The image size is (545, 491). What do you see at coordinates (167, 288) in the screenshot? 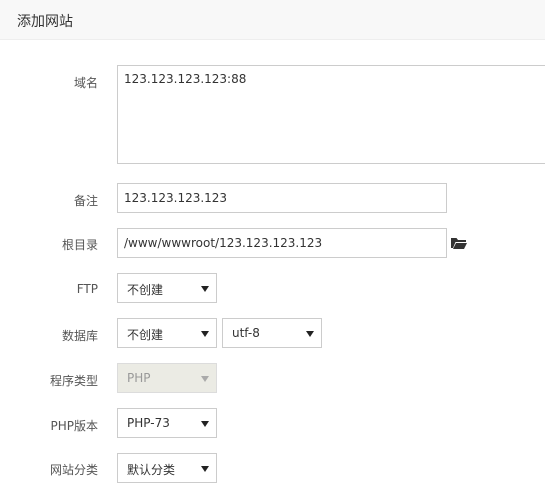
I see `ftp-select: 不创建` at bounding box center [167, 288].